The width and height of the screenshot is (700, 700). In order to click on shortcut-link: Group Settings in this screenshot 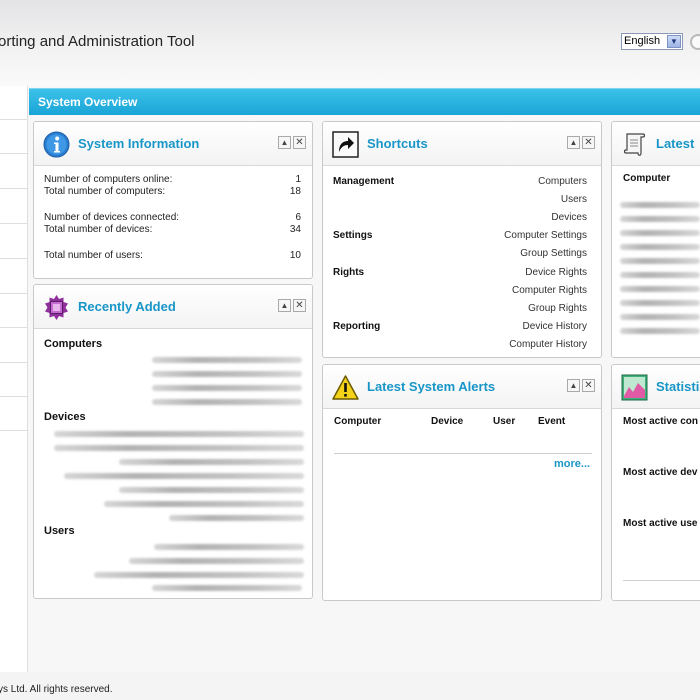, I will do `click(517, 253)`.